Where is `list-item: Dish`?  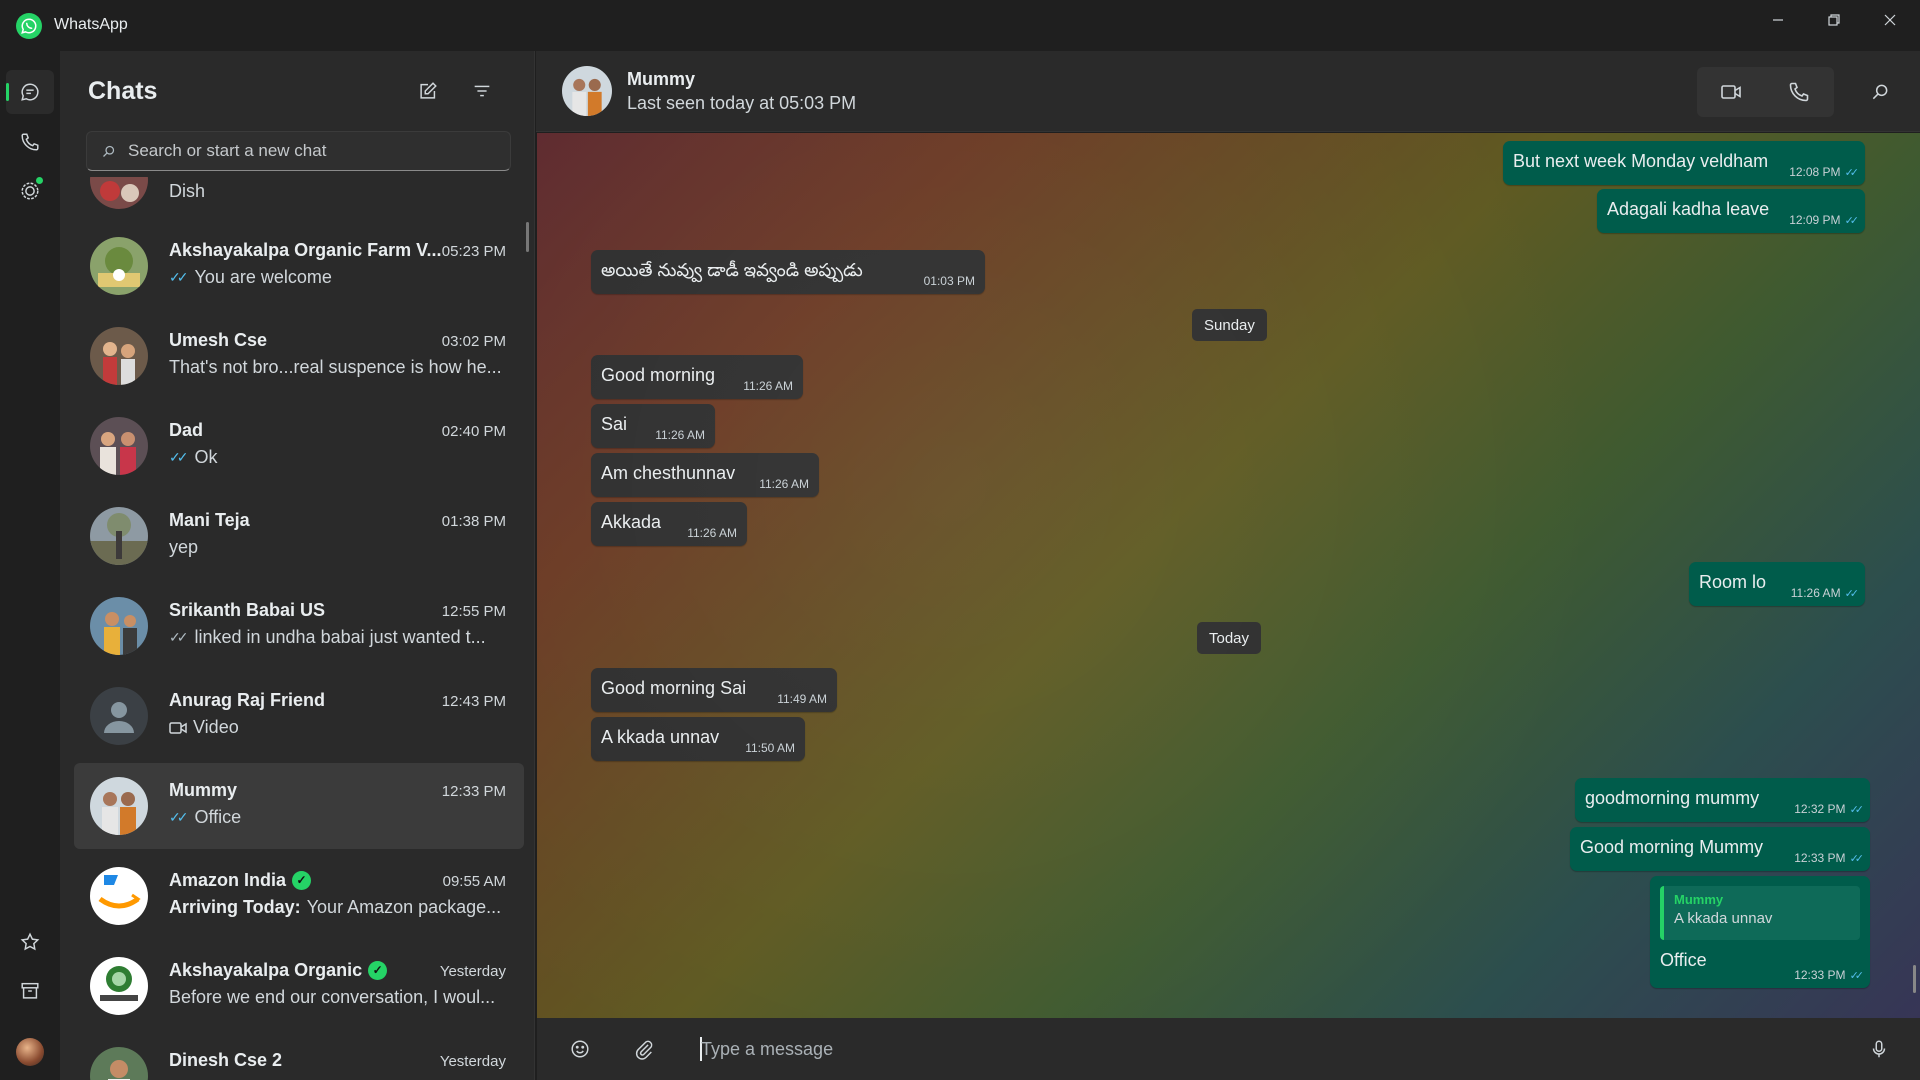 list-item: Dish is located at coordinates (299, 200).